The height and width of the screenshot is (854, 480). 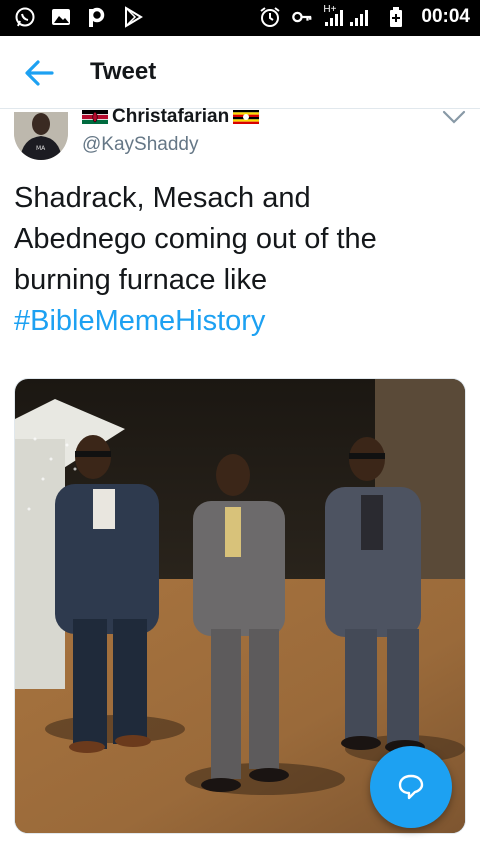 I want to click on tweet-text-line: Shadrack, Mesach and, so click(x=162, y=198).